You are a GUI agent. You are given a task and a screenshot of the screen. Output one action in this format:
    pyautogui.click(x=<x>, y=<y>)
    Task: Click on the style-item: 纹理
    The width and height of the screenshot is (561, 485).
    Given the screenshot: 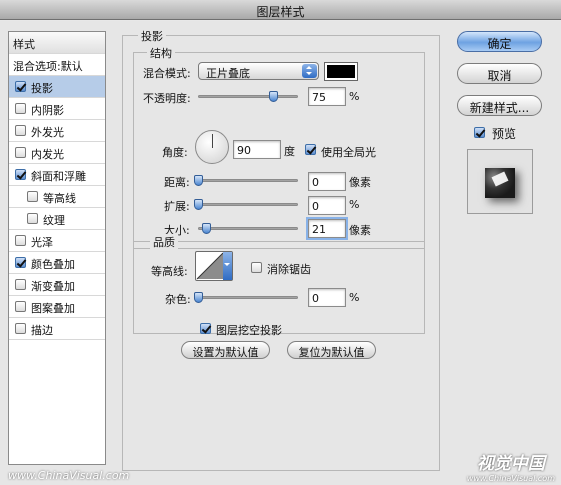 What is the action you would take?
    pyautogui.click(x=57, y=219)
    